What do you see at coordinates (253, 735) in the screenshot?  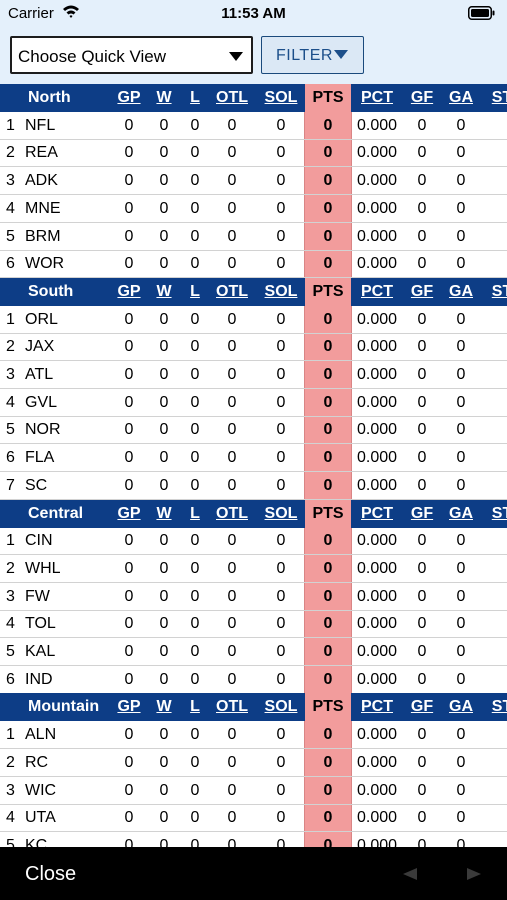 I see `table-row: 1 ALN 0 0 0 0 0 0 0.000 0 0` at bounding box center [253, 735].